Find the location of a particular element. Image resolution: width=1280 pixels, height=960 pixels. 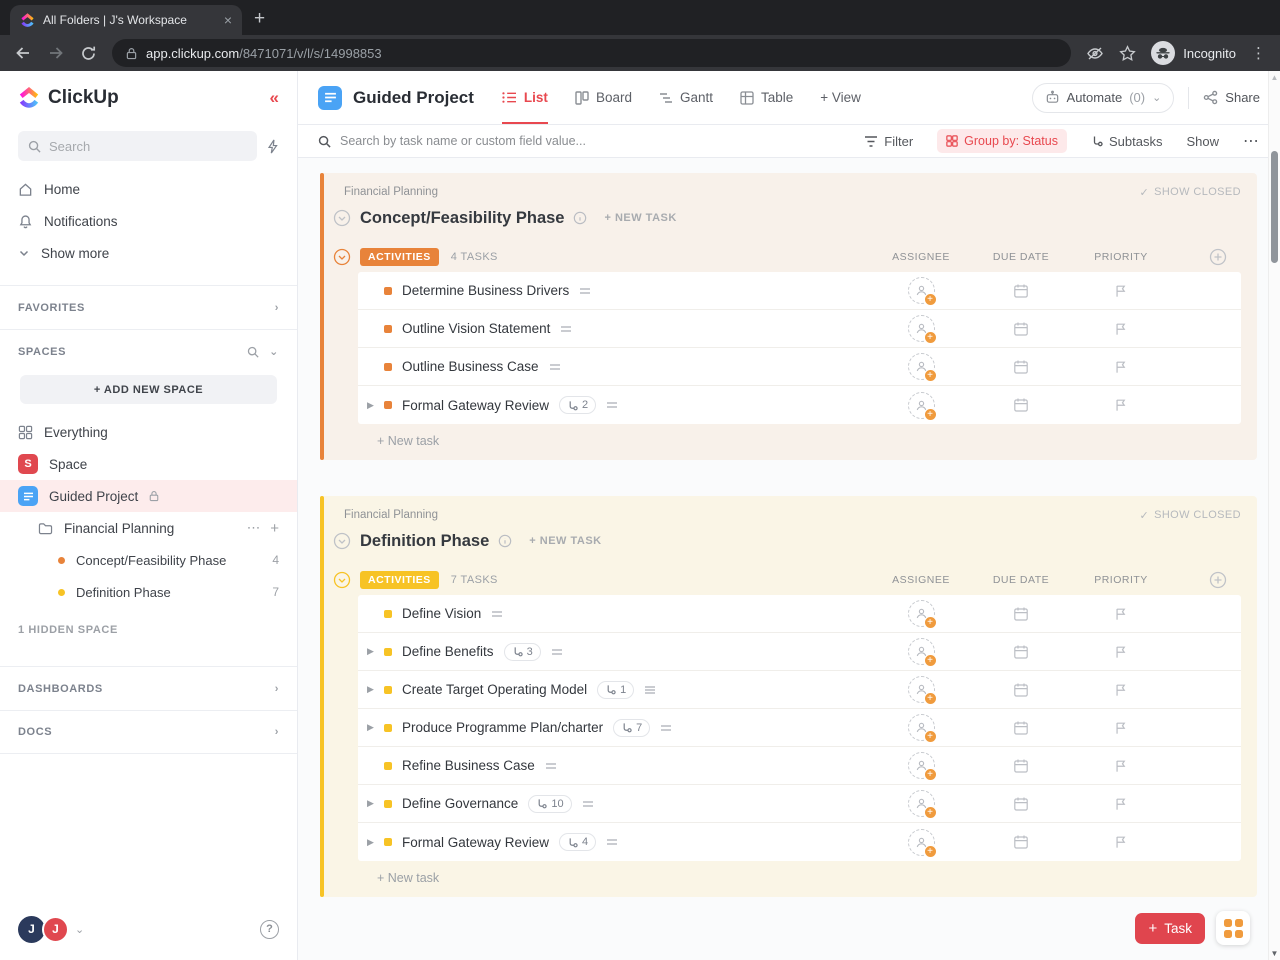

new-tab-button: + is located at coordinates (259, 18).